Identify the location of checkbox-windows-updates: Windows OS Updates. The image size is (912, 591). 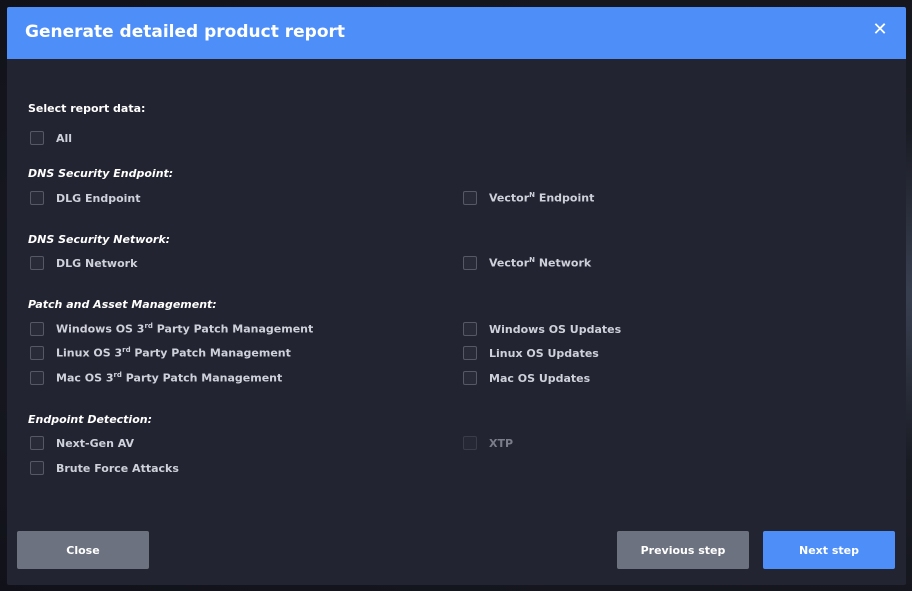
(542, 329).